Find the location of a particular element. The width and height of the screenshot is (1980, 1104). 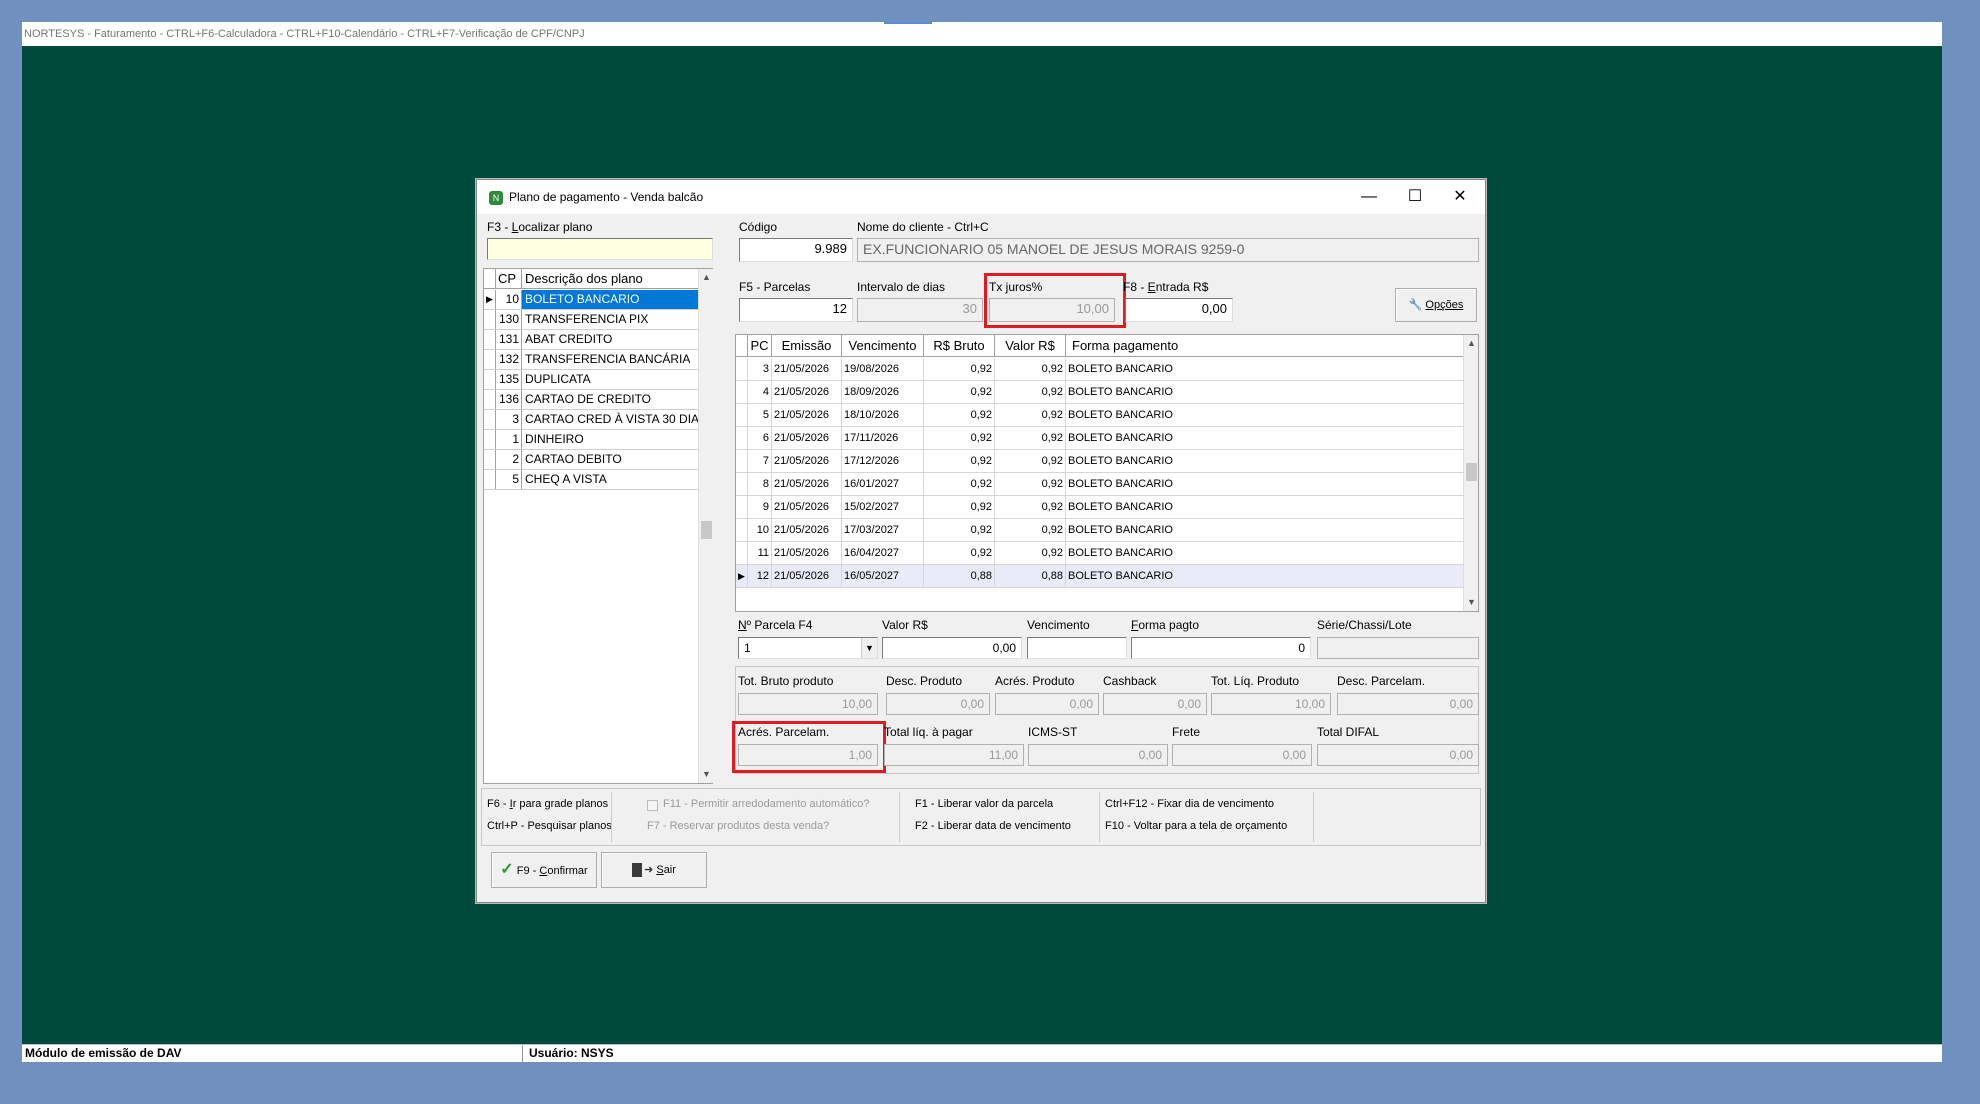

col-bruto: R$ Bruto is located at coordinates (959, 346).